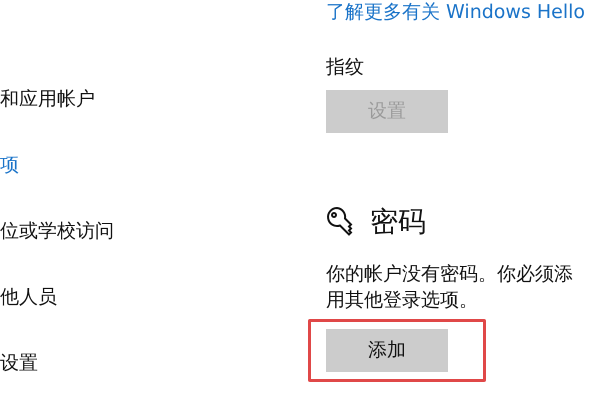  What do you see at coordinates (398, 222) in the screenshot?
I see `password-heading: 密码` at bounding box center [398, 222].